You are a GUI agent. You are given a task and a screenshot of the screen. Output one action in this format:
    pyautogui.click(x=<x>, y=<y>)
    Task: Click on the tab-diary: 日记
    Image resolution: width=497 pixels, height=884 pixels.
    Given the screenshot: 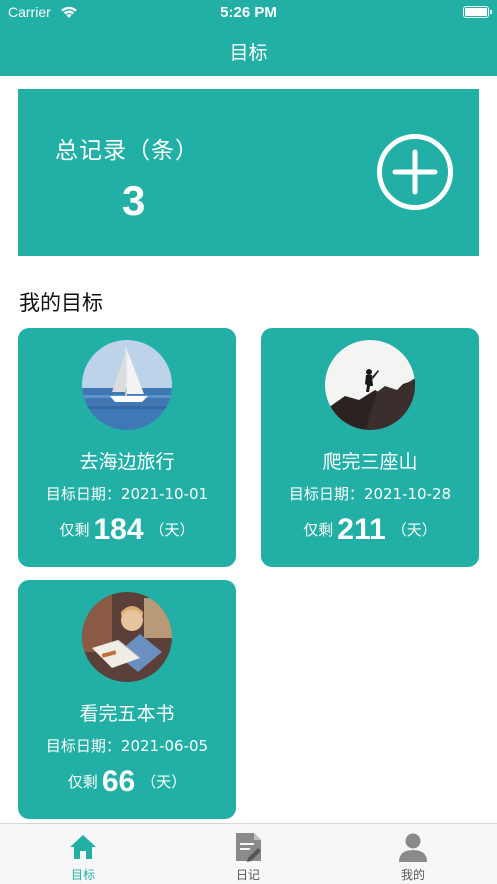 What is the action you would take?
    pyautogui.click(x=248, y=854)
    